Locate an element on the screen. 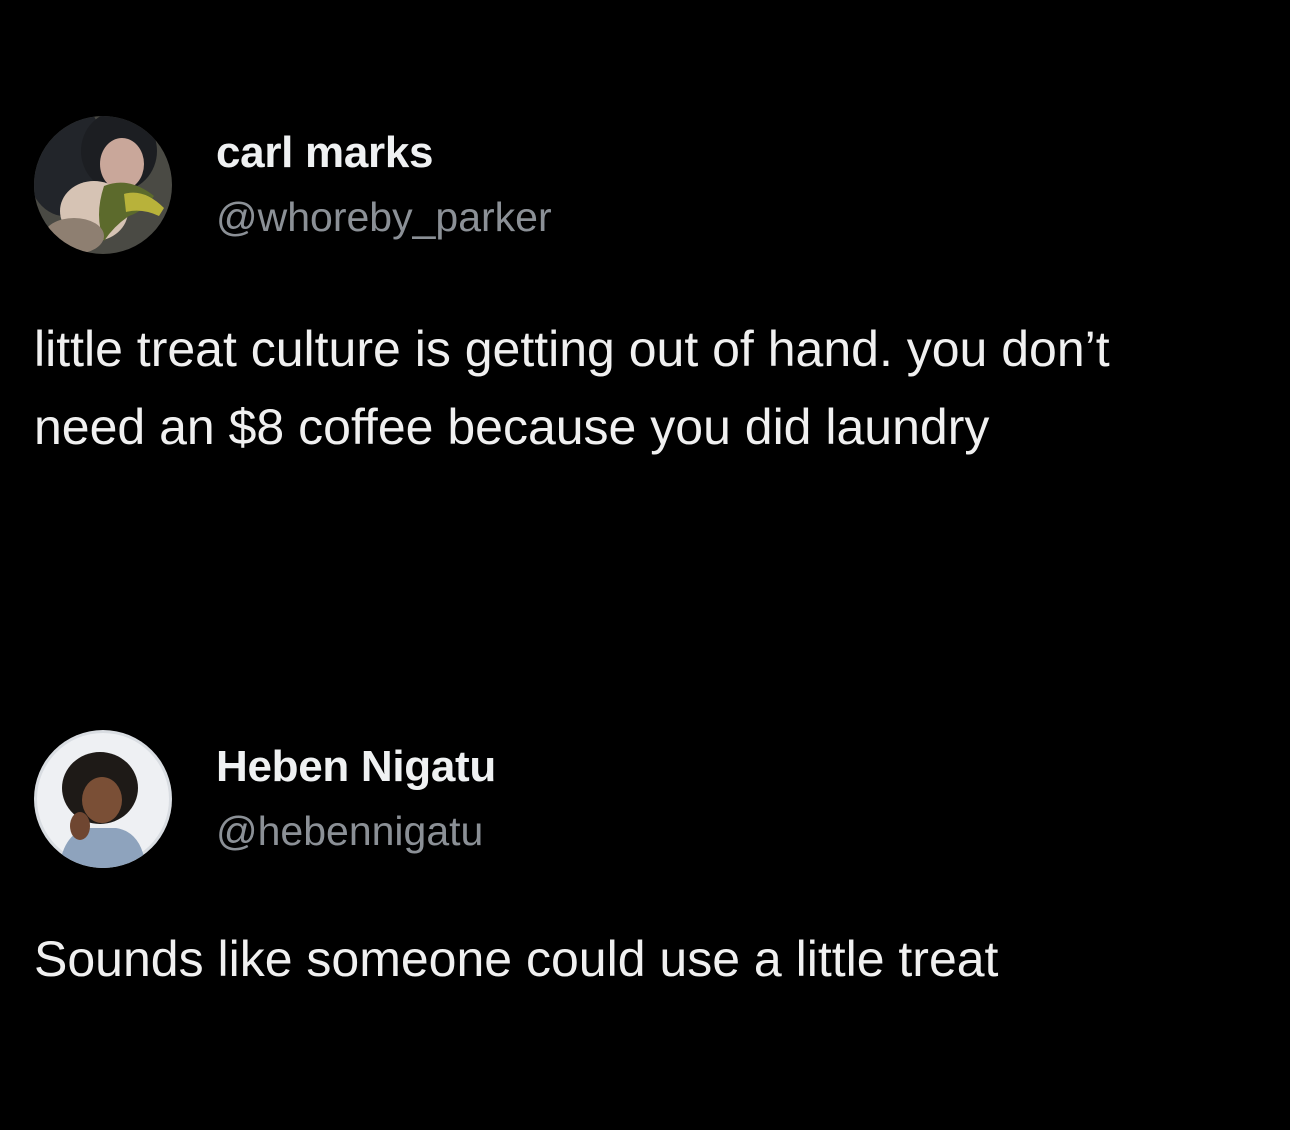 The width and height of the screenshot is (1290, 1130). user-handle: @whoreby_parker is located at coordinates (384, 217).